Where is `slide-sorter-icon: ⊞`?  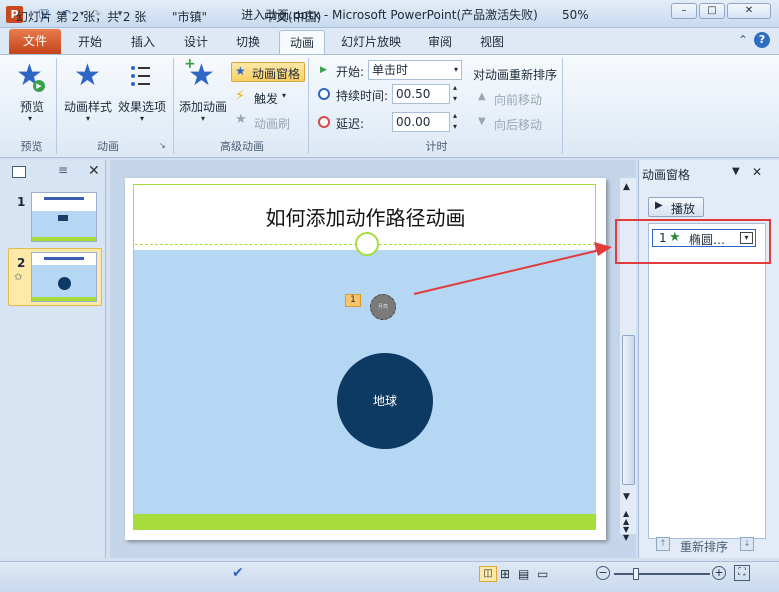
slide-sorter-icon: ⊞ is located at coordinates (505, 574).